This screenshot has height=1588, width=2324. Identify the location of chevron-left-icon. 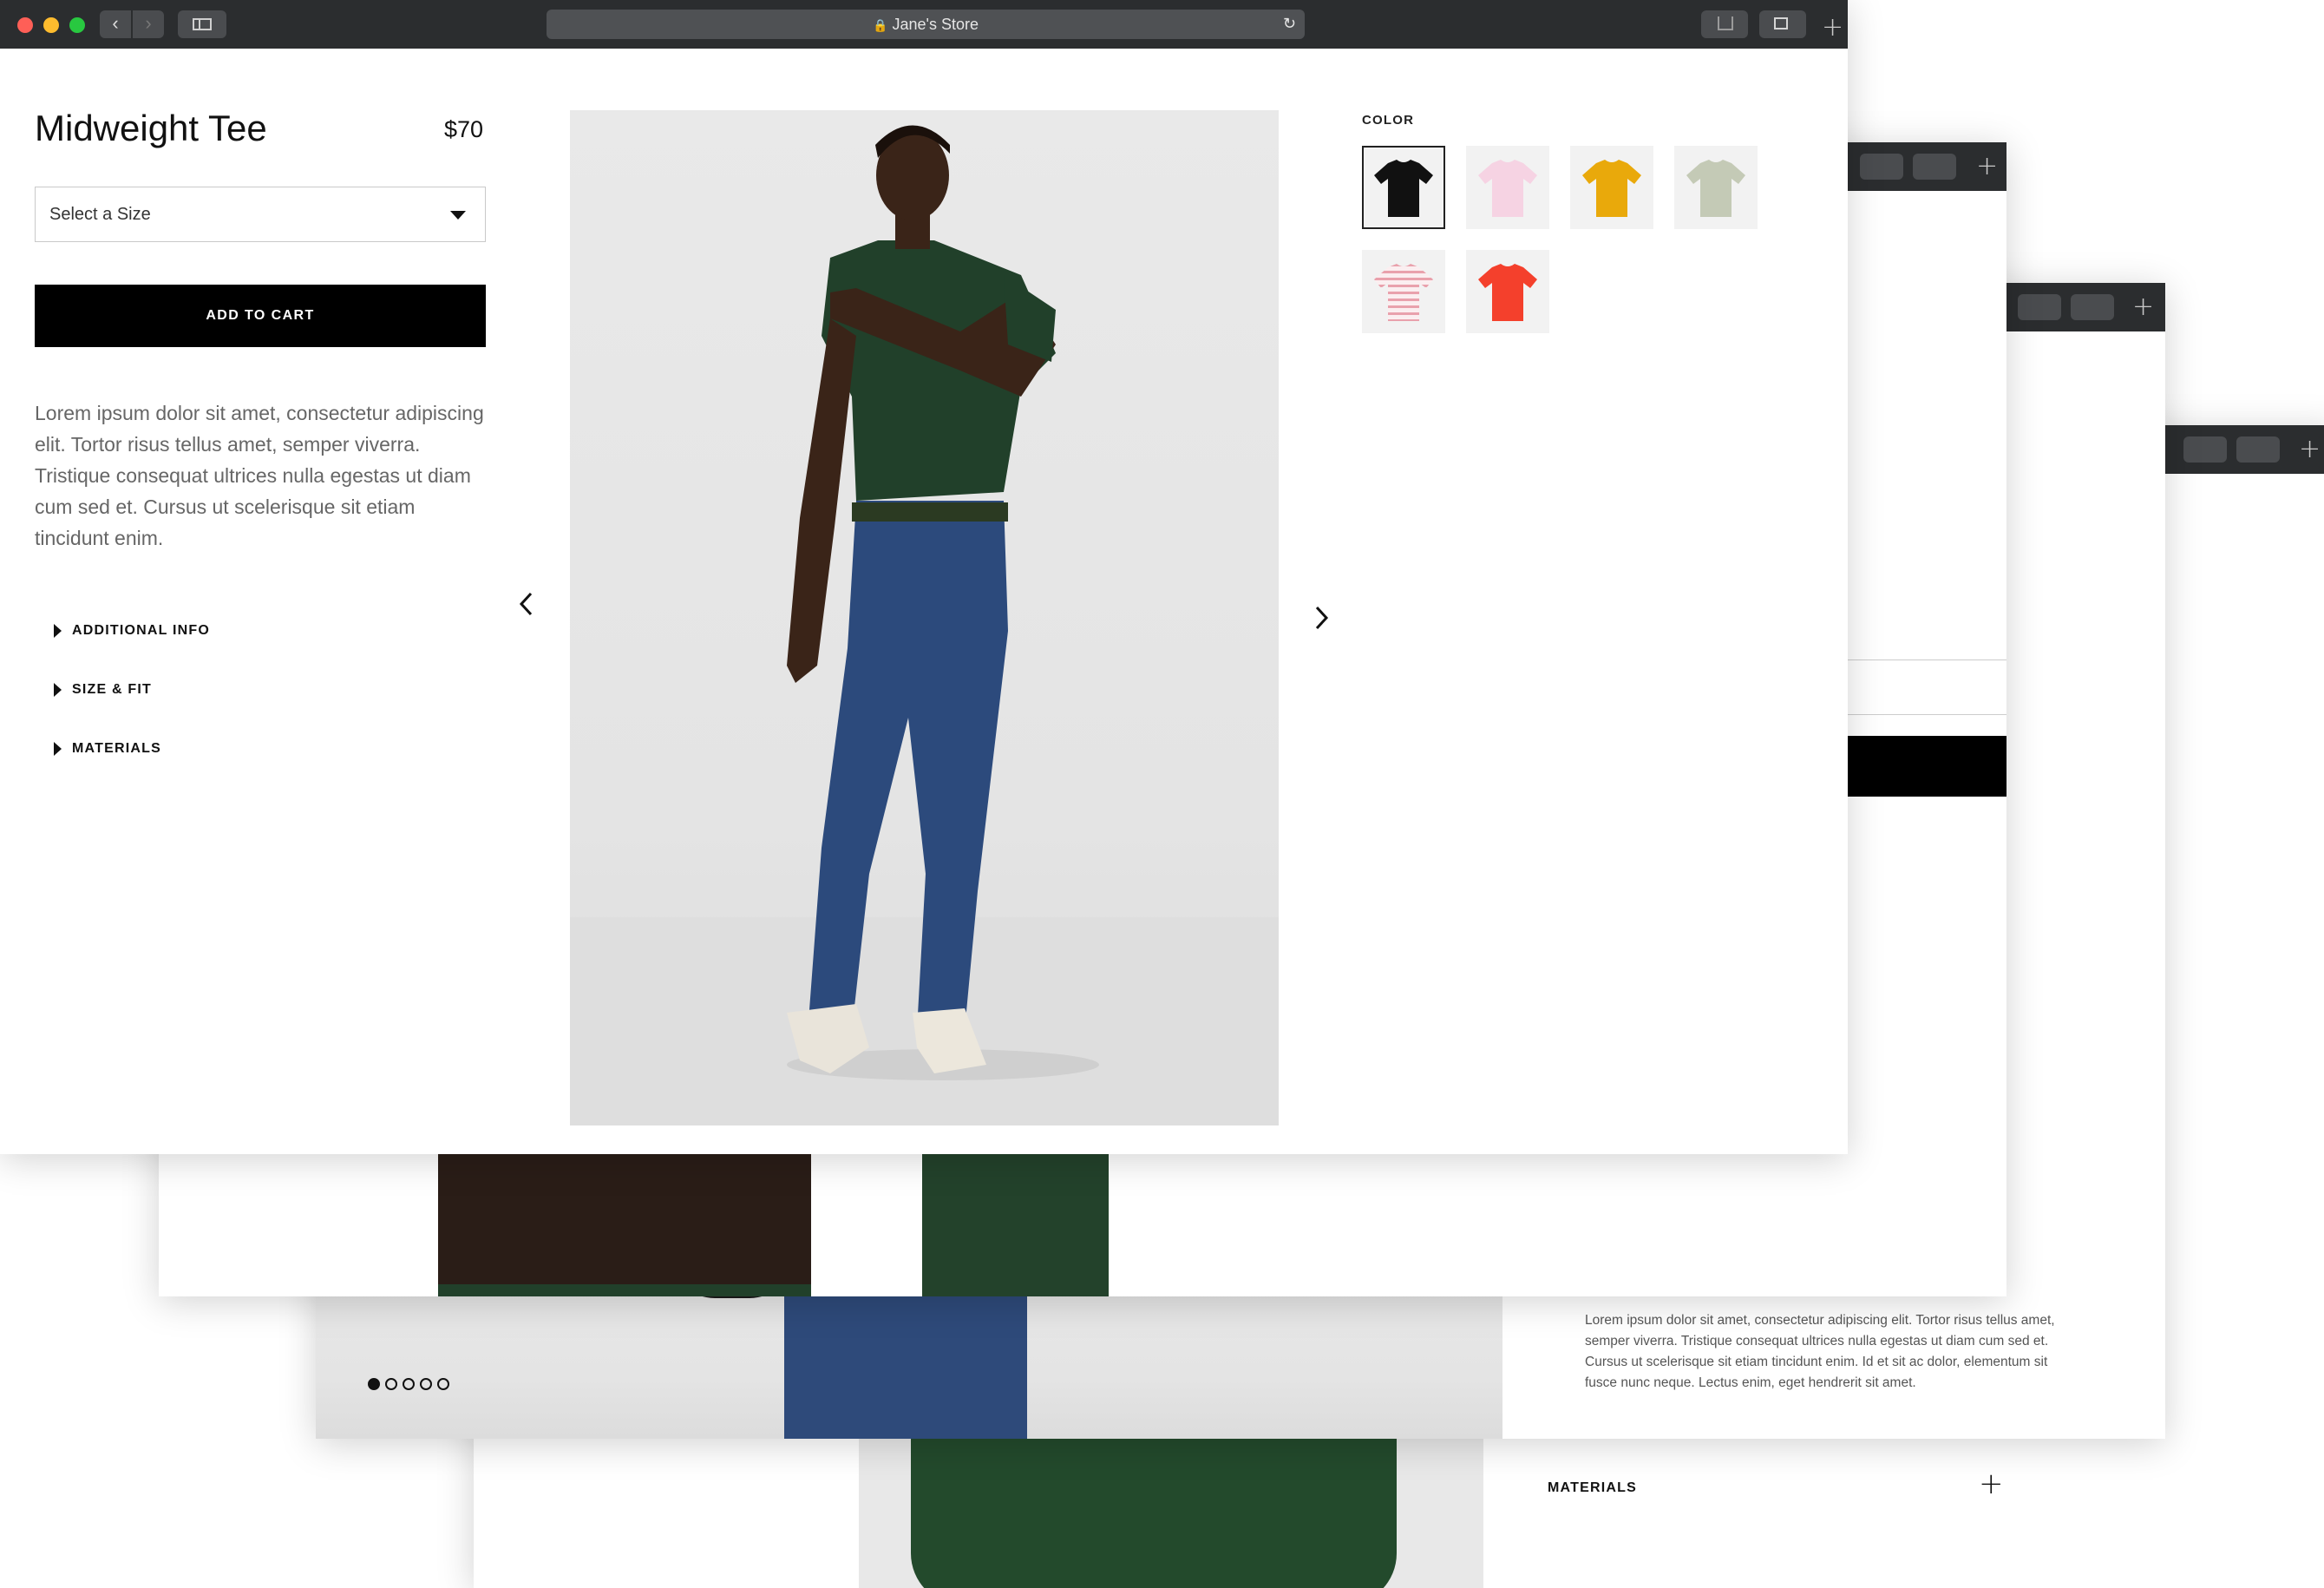
(526, 604).